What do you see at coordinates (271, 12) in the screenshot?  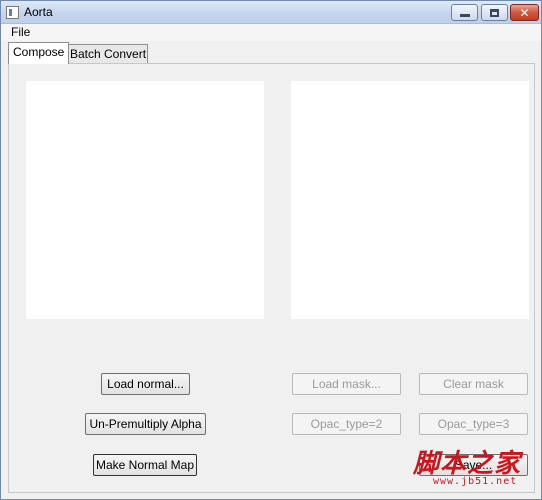 I see `title-bar: Aorta ✕` at bounding box center [271, 12].